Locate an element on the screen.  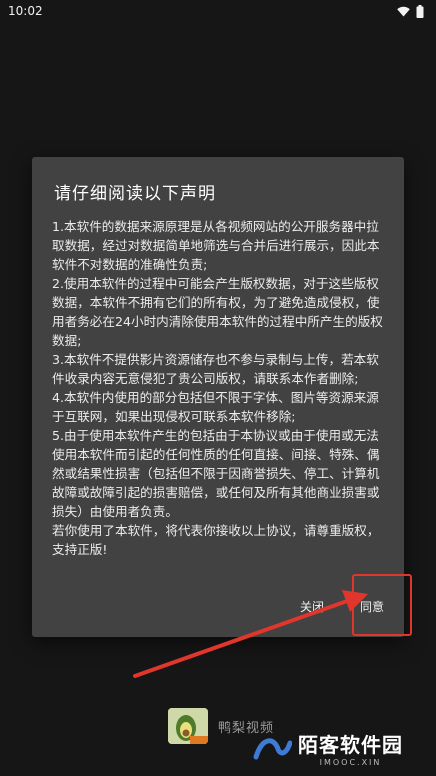
watermark: 陌客软件园 IMOOC.XIN is located at coordinates (342, 748).